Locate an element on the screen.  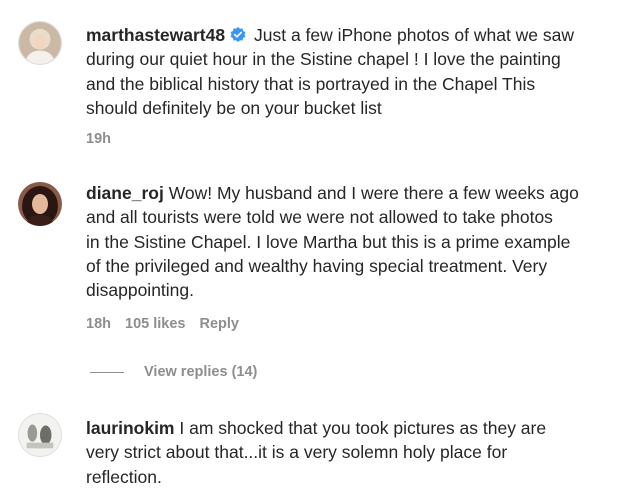
username: diane_roj is located at coordinates (125, 193).